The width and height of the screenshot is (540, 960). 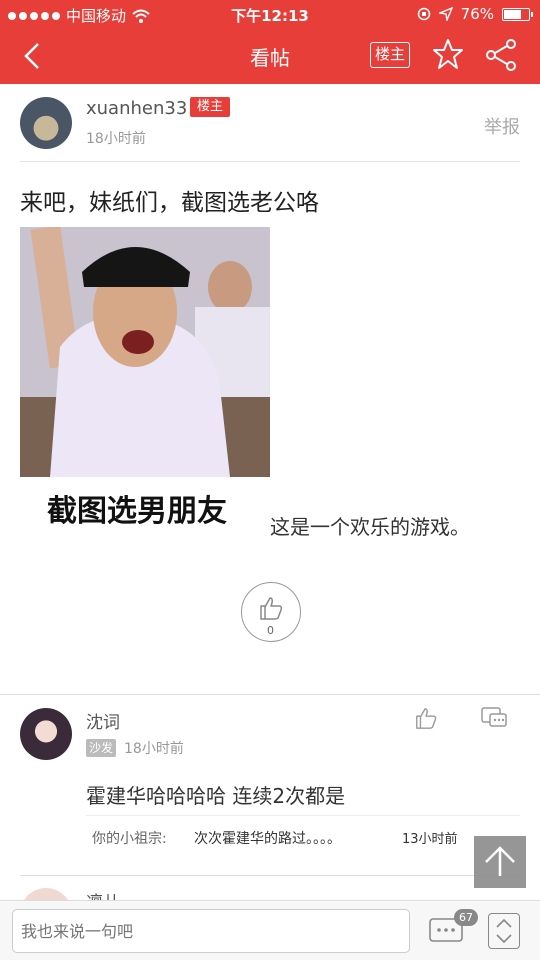 What do you see at coordinates (513, 14) in the screenshot?
I see `battery-fill` at bounding box center [513, 14].